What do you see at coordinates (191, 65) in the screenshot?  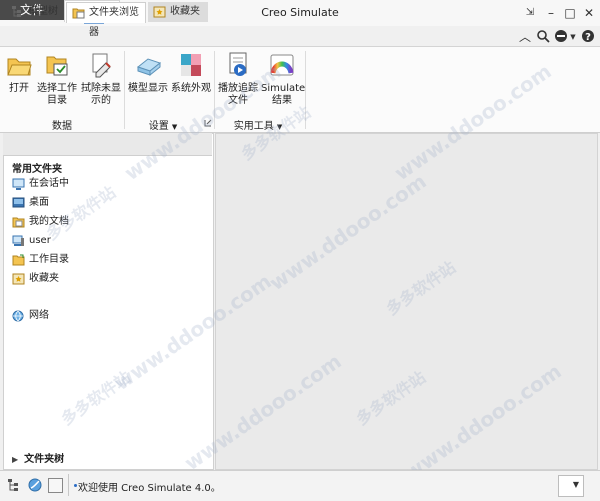 I see `system-appearance-icon` at bounding box center [191, 65].